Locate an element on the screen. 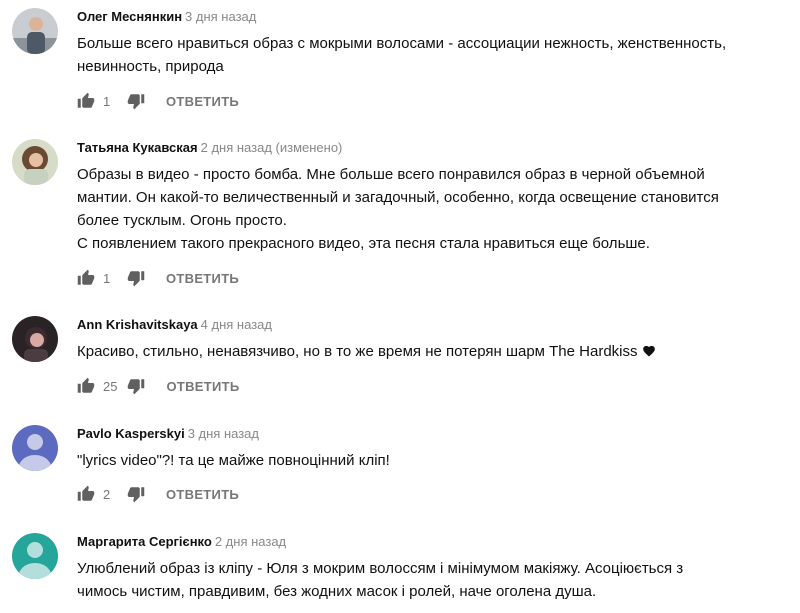 The width and height of the screenshot is (800, 613). author-name: Олег Меснянкин is located at coordinates (129, 16).